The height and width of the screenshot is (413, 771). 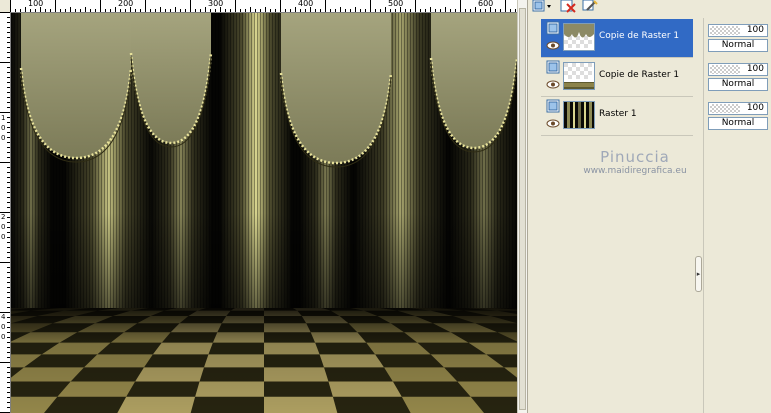 What do you see at coordinates (591, 6) in the screenshot?
I see `layer-properties-icon` at bounding box center [591, 6].